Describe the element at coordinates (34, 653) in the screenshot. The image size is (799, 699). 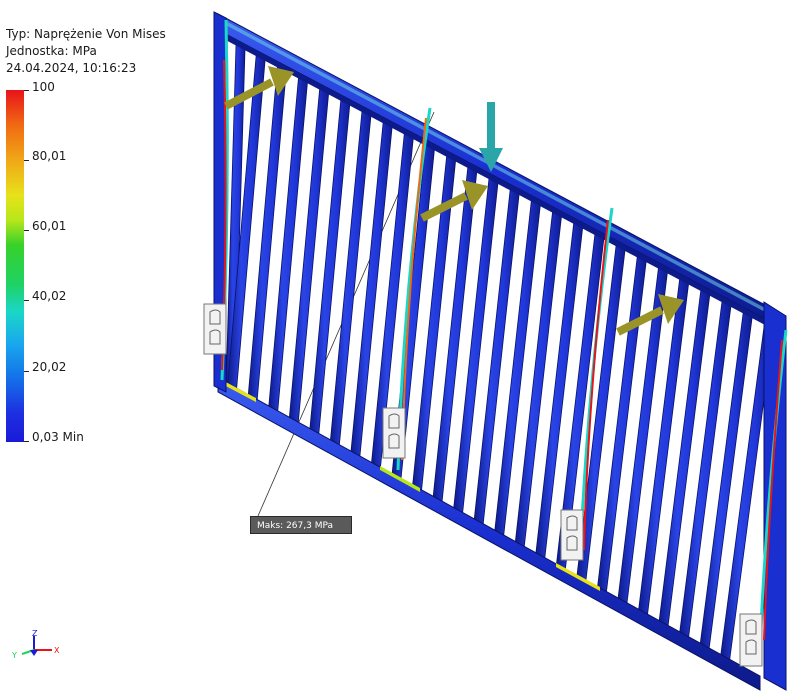
I see `triad-origin-icon` at that location.